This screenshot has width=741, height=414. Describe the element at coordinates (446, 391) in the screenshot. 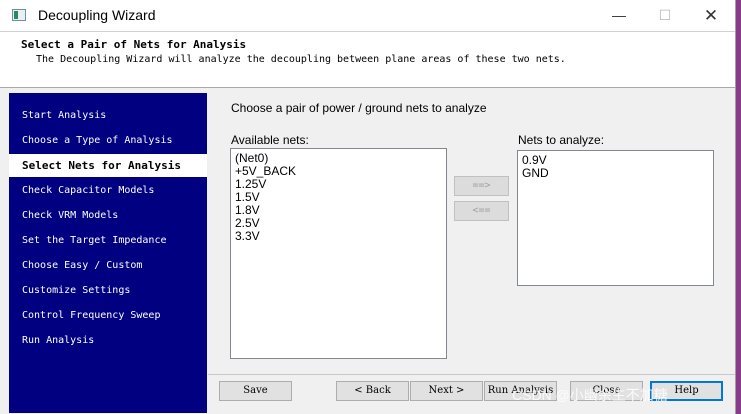

I see `next-button: Next >` at that location.